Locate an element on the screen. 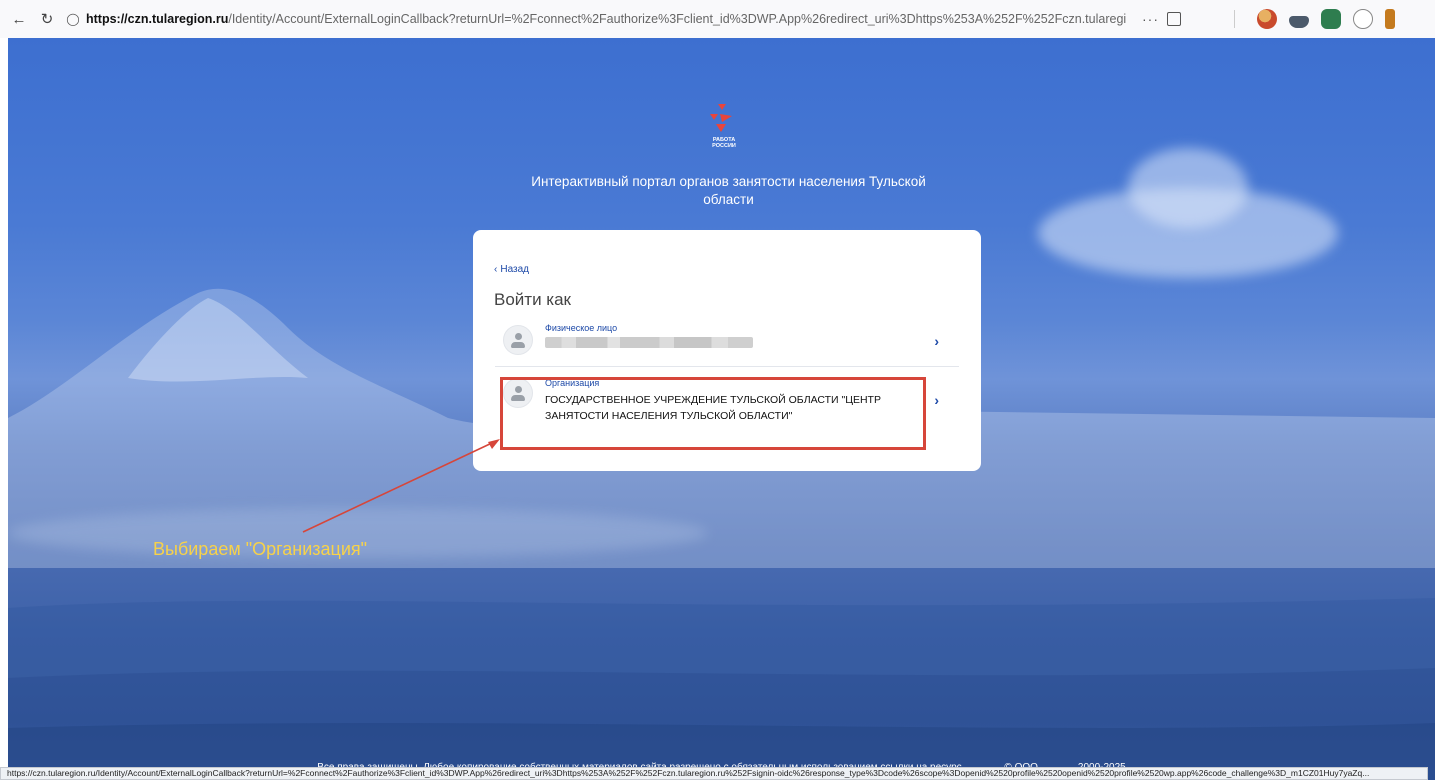  toolbar-divider is located at coordinates (1234, 19).